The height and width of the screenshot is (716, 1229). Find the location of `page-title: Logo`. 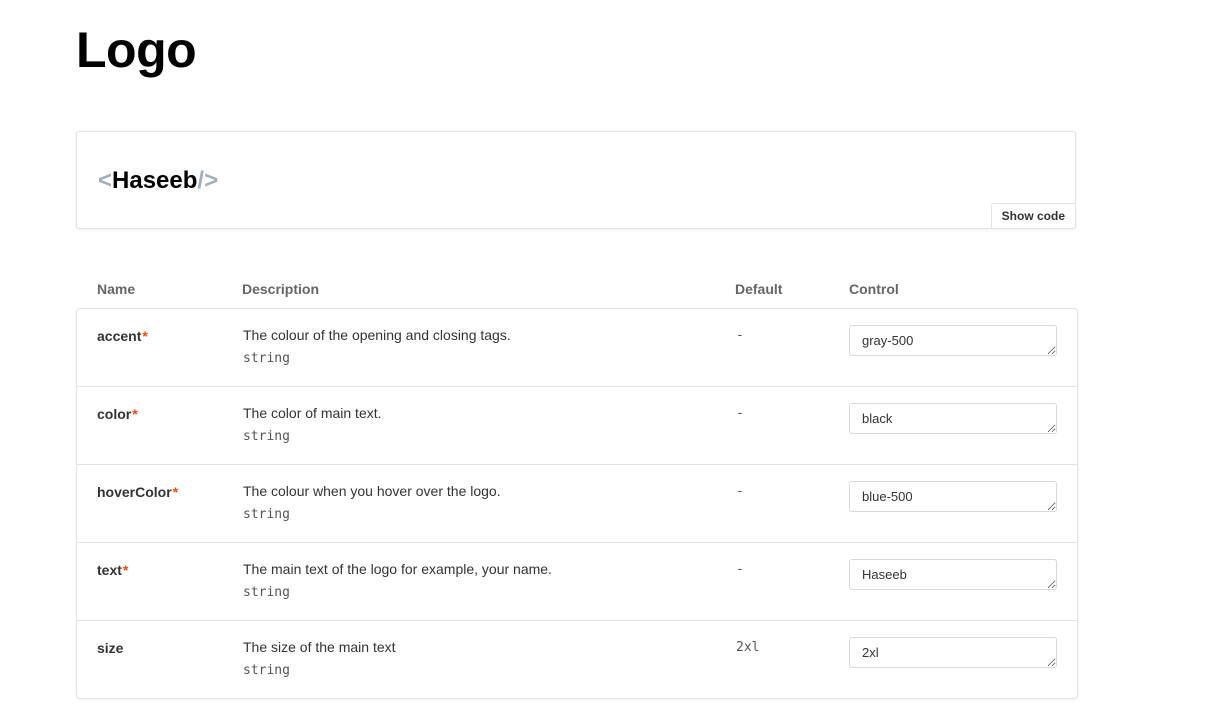

page-title: Logo is located at coordinates (136, 50).